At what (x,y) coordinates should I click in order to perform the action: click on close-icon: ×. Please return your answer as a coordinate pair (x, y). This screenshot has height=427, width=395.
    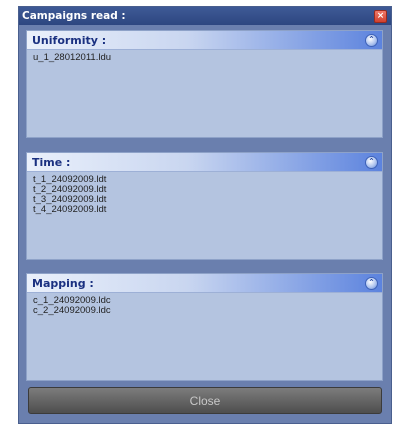
    Looking at the image, I should click on (380, 16).